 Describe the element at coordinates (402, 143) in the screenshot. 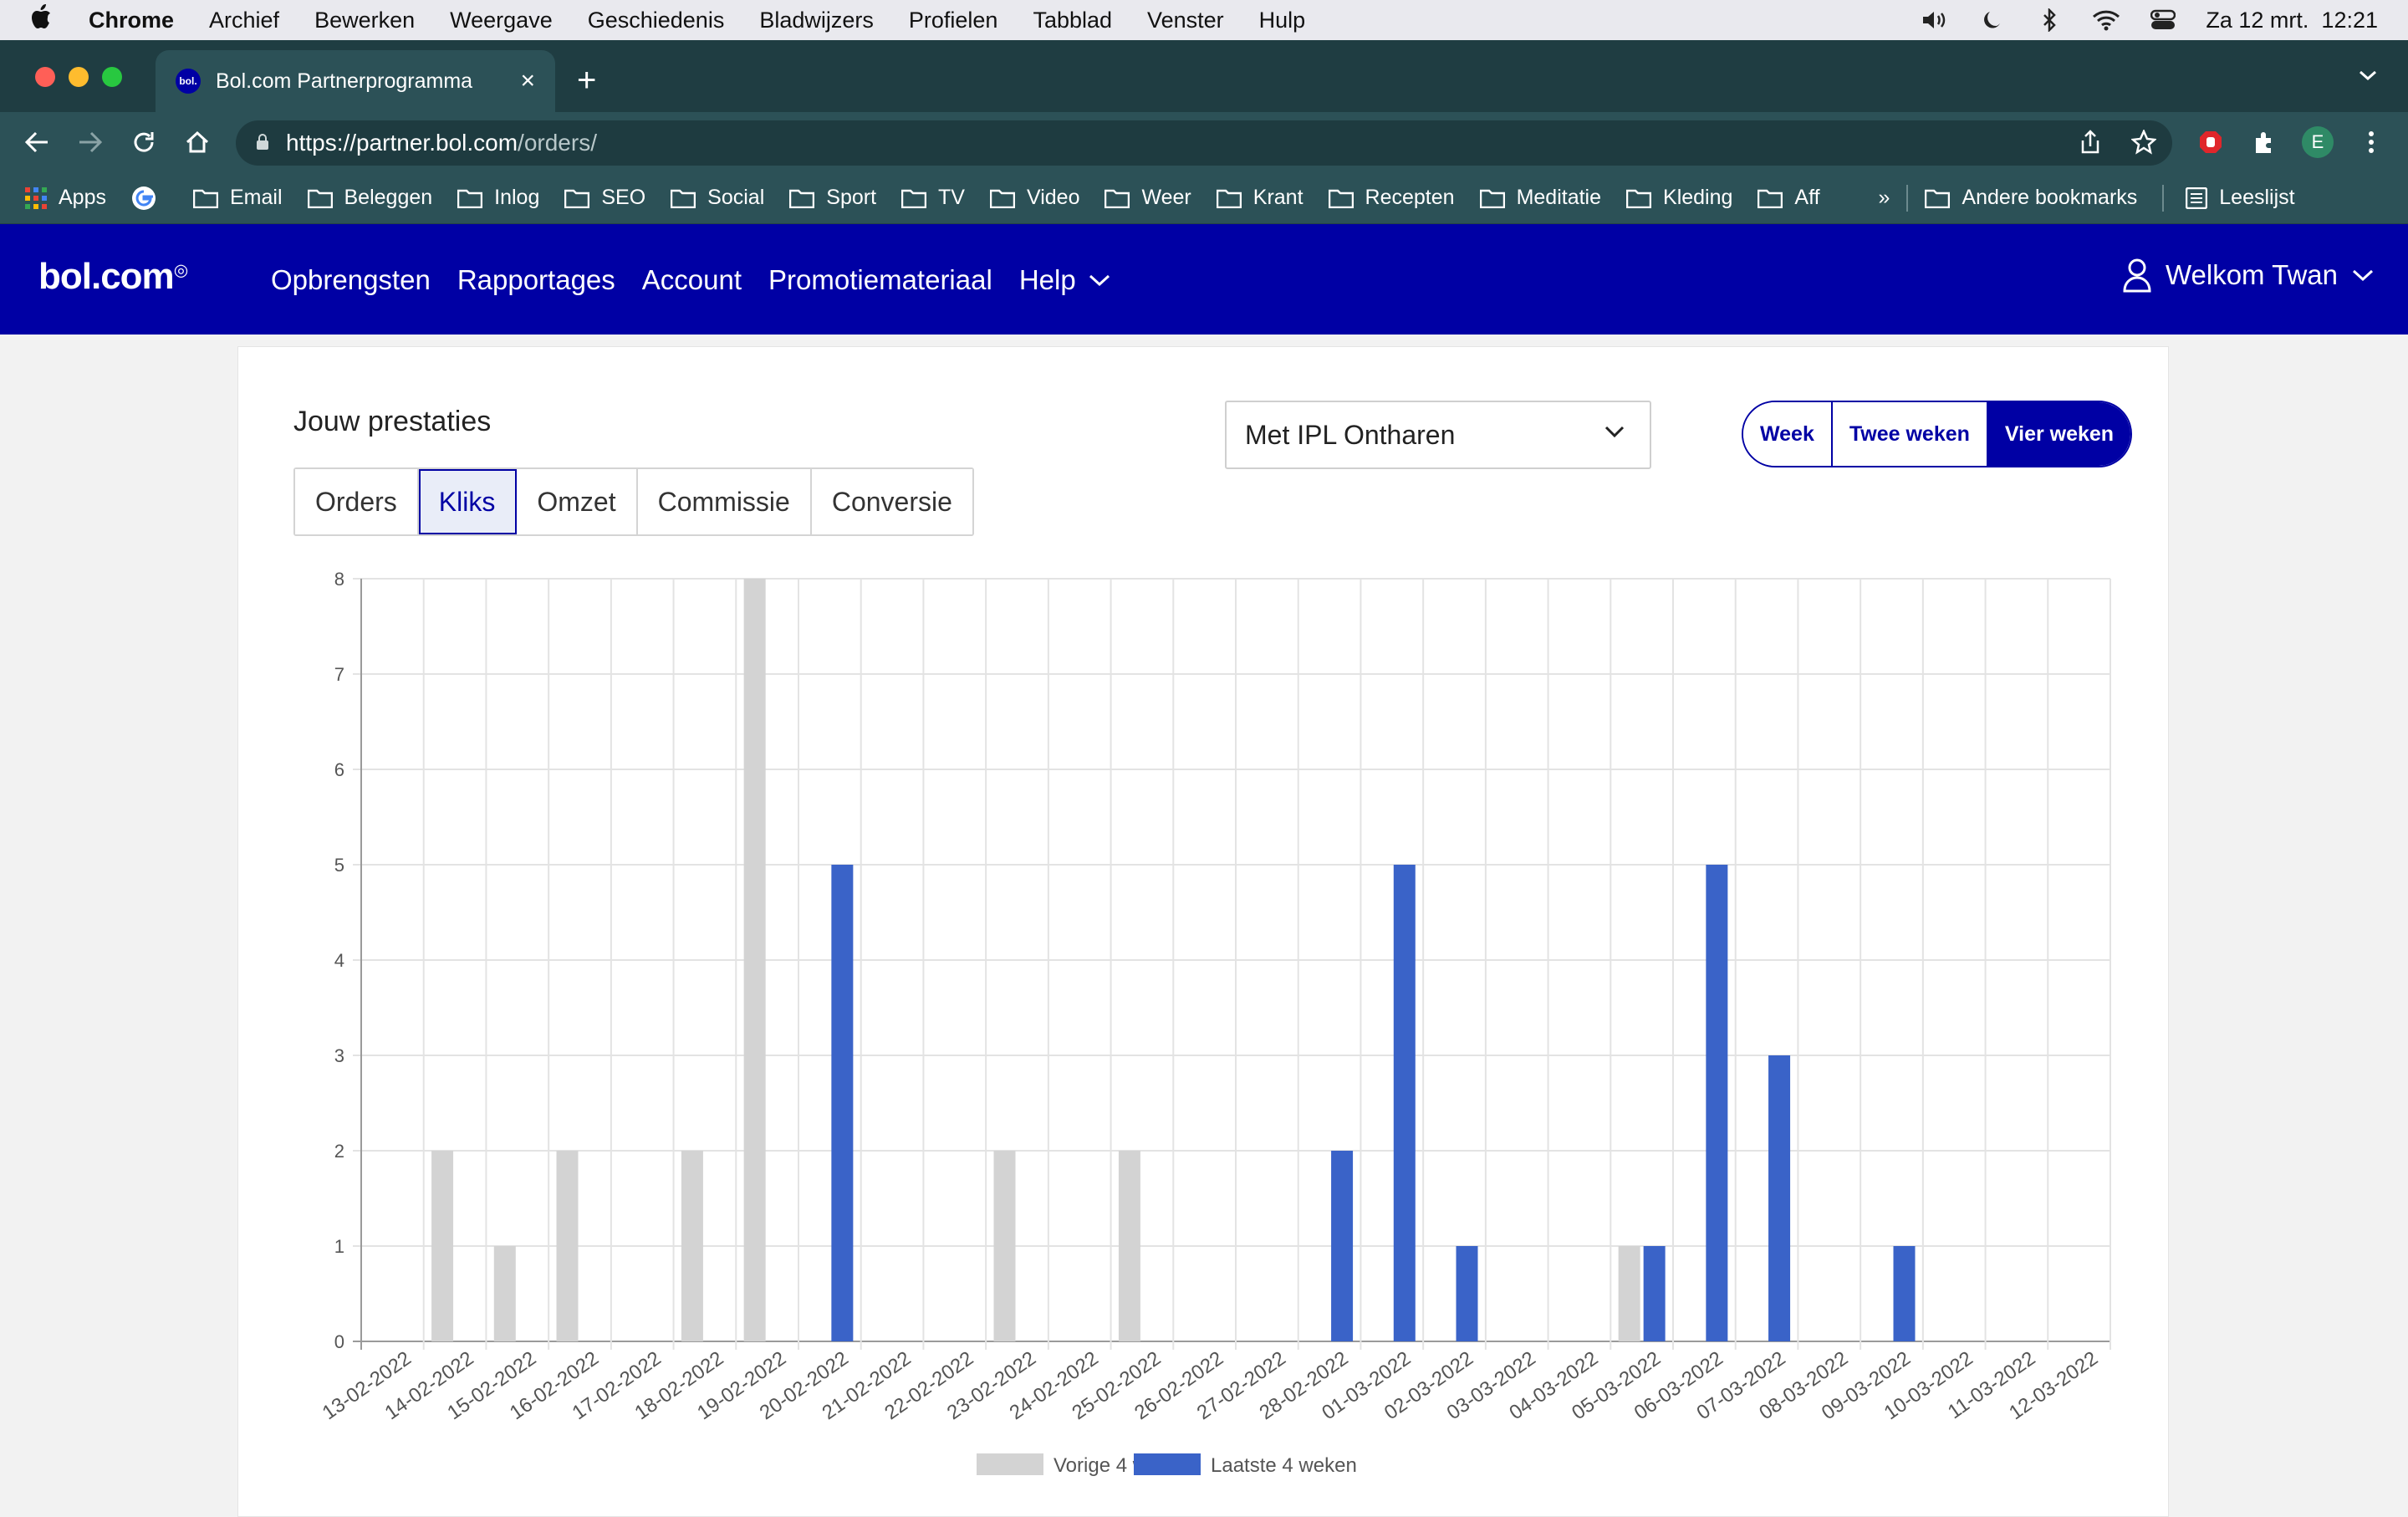

I see `url-host: https://partner.bol.com` at that location.